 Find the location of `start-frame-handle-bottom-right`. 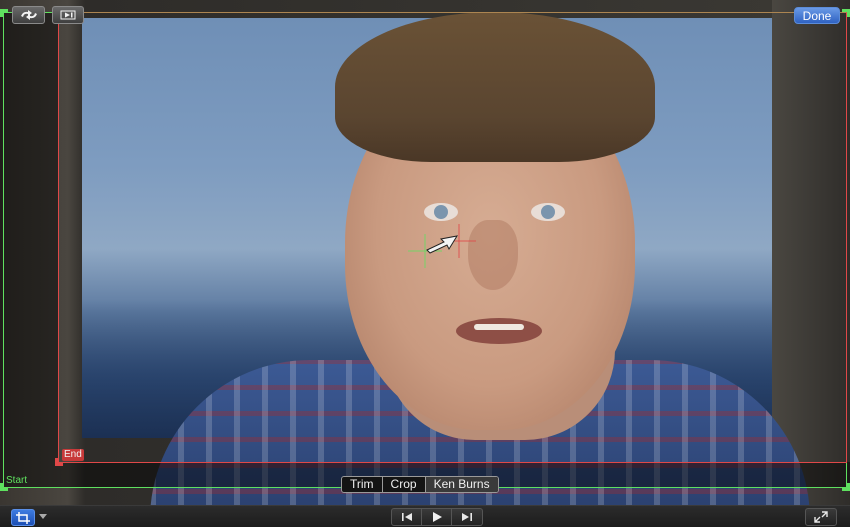

start-frame-handle-bottom-right is located at coordinates (846, 487).